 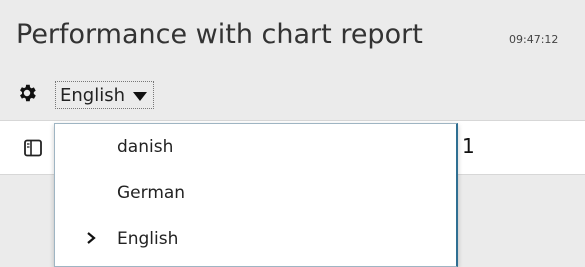 I want to click on page-title: Performance with chart report, so click(x=219, y=34).